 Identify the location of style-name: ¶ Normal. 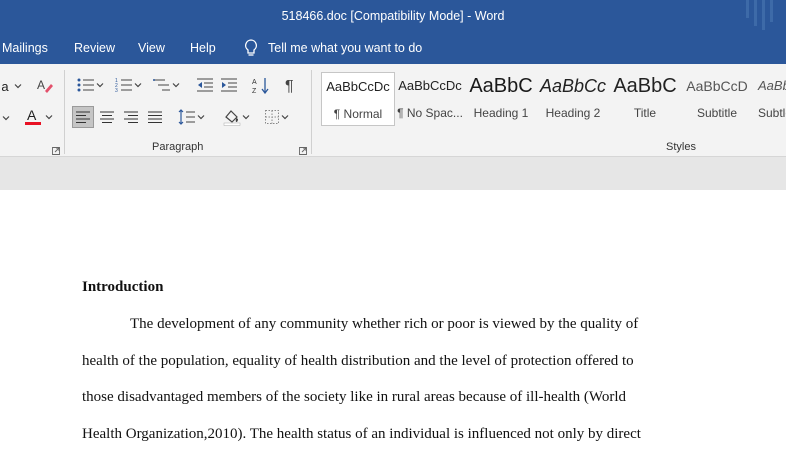
(358, 114).